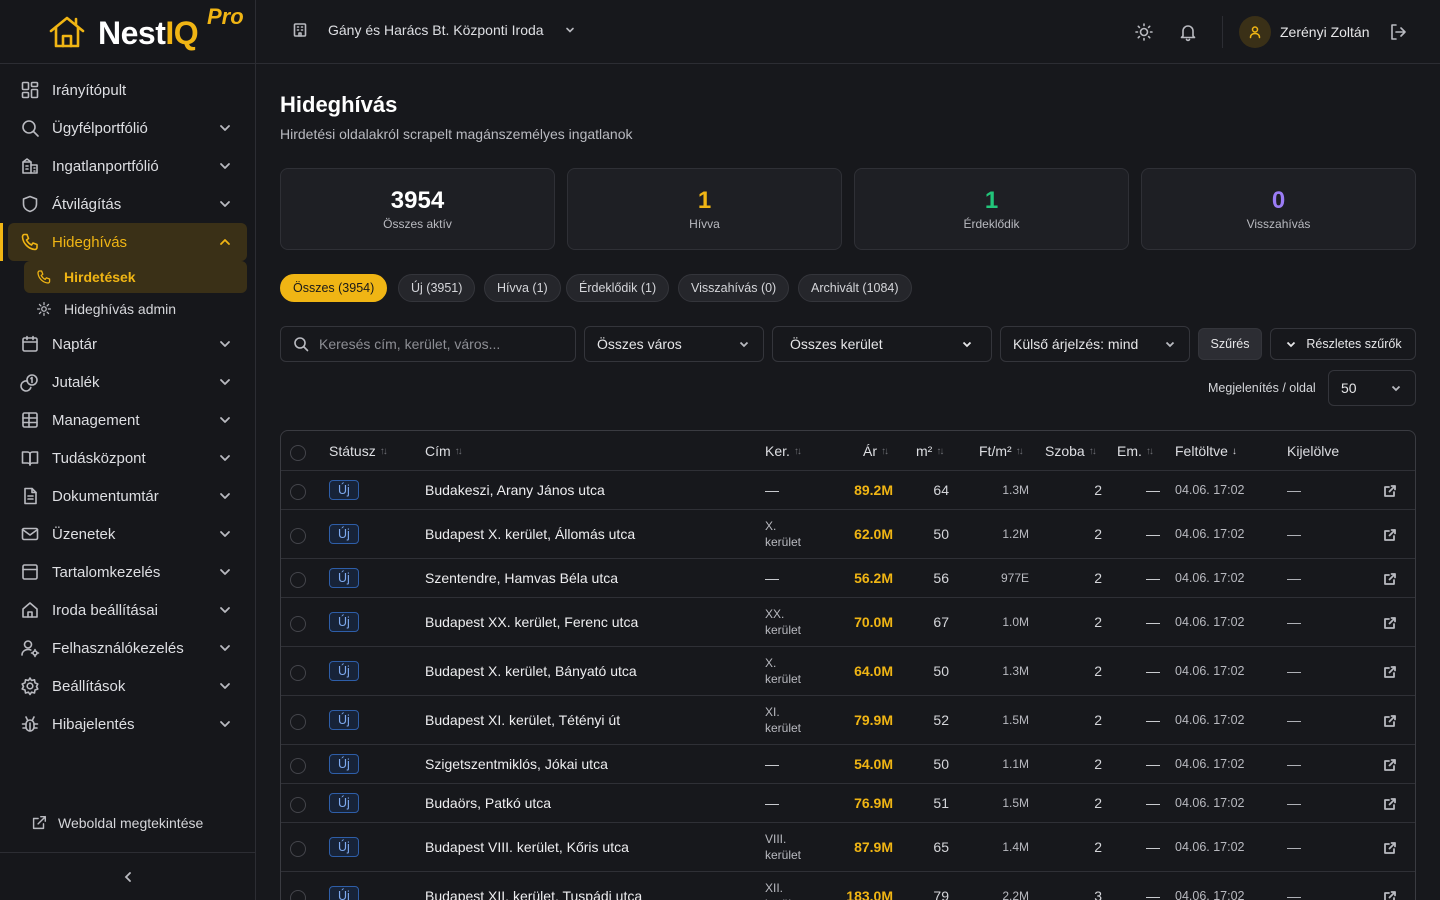 The image size is (1440, 900). What do you see at coordinates (674, 344) in the screenshot?
I see `city-select: Összes város` at bounding box center [674, 344].